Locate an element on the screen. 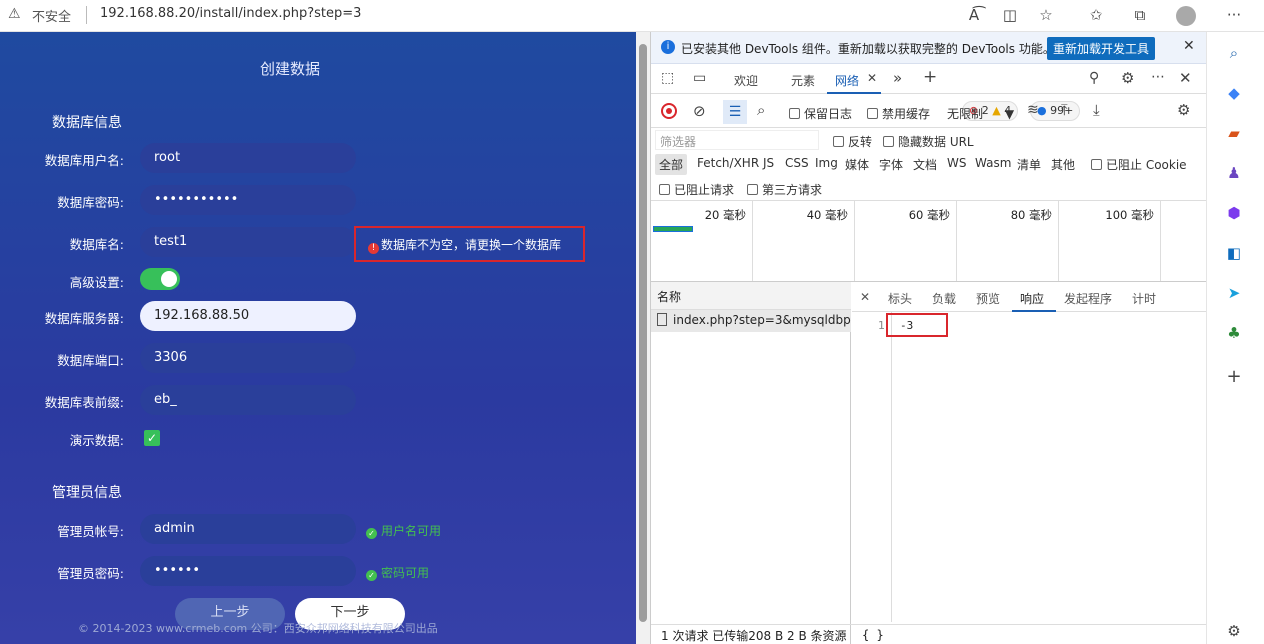 This screenshot has height=644, width=1264. split-screen-icon: ◫ is located at coordinates (1010, 15).